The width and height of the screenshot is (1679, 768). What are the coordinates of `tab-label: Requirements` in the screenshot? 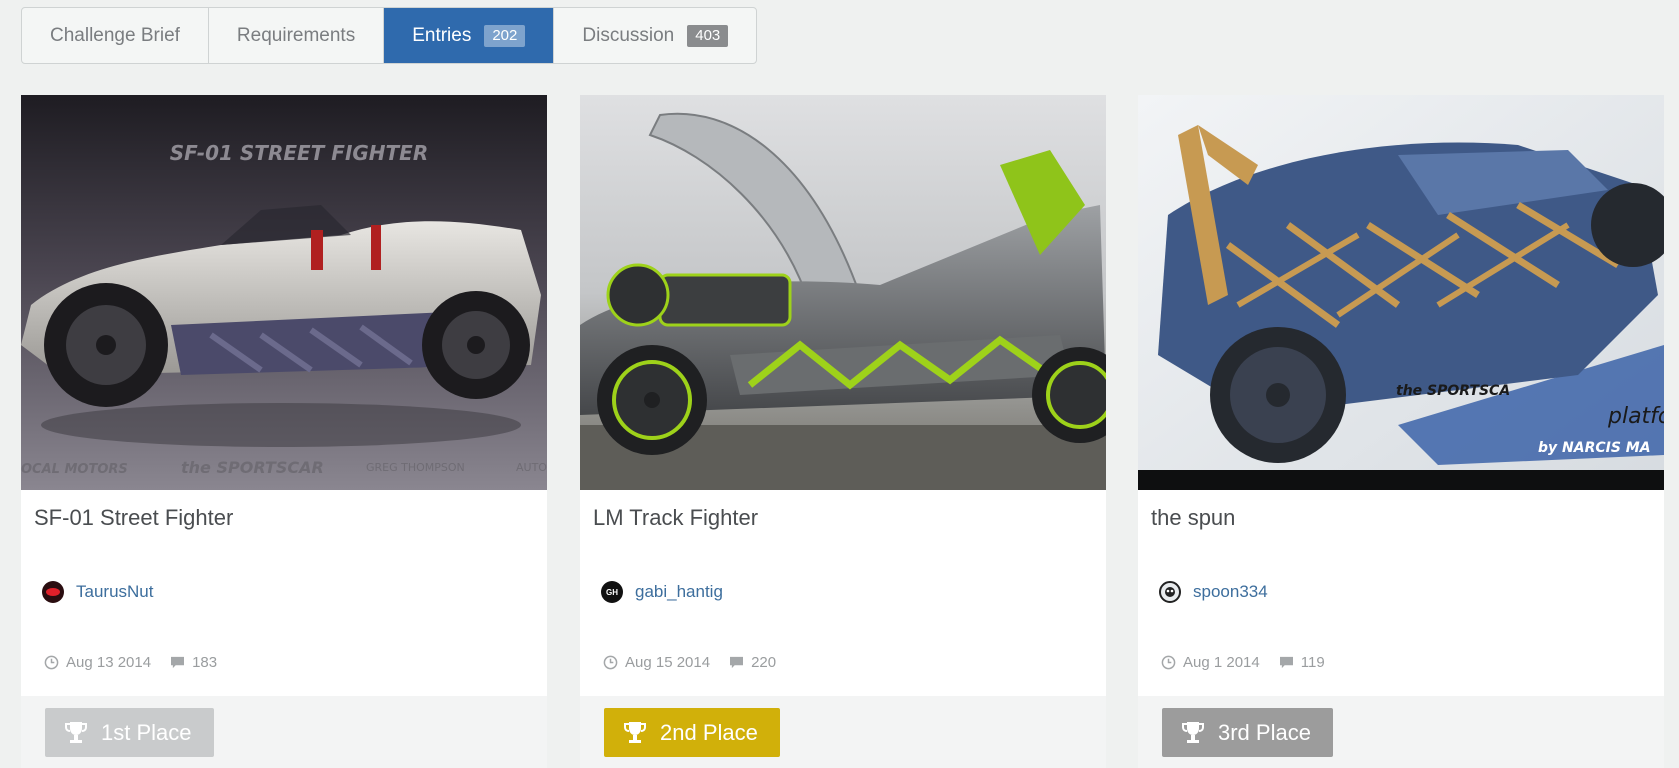 It's located at (296, 35).